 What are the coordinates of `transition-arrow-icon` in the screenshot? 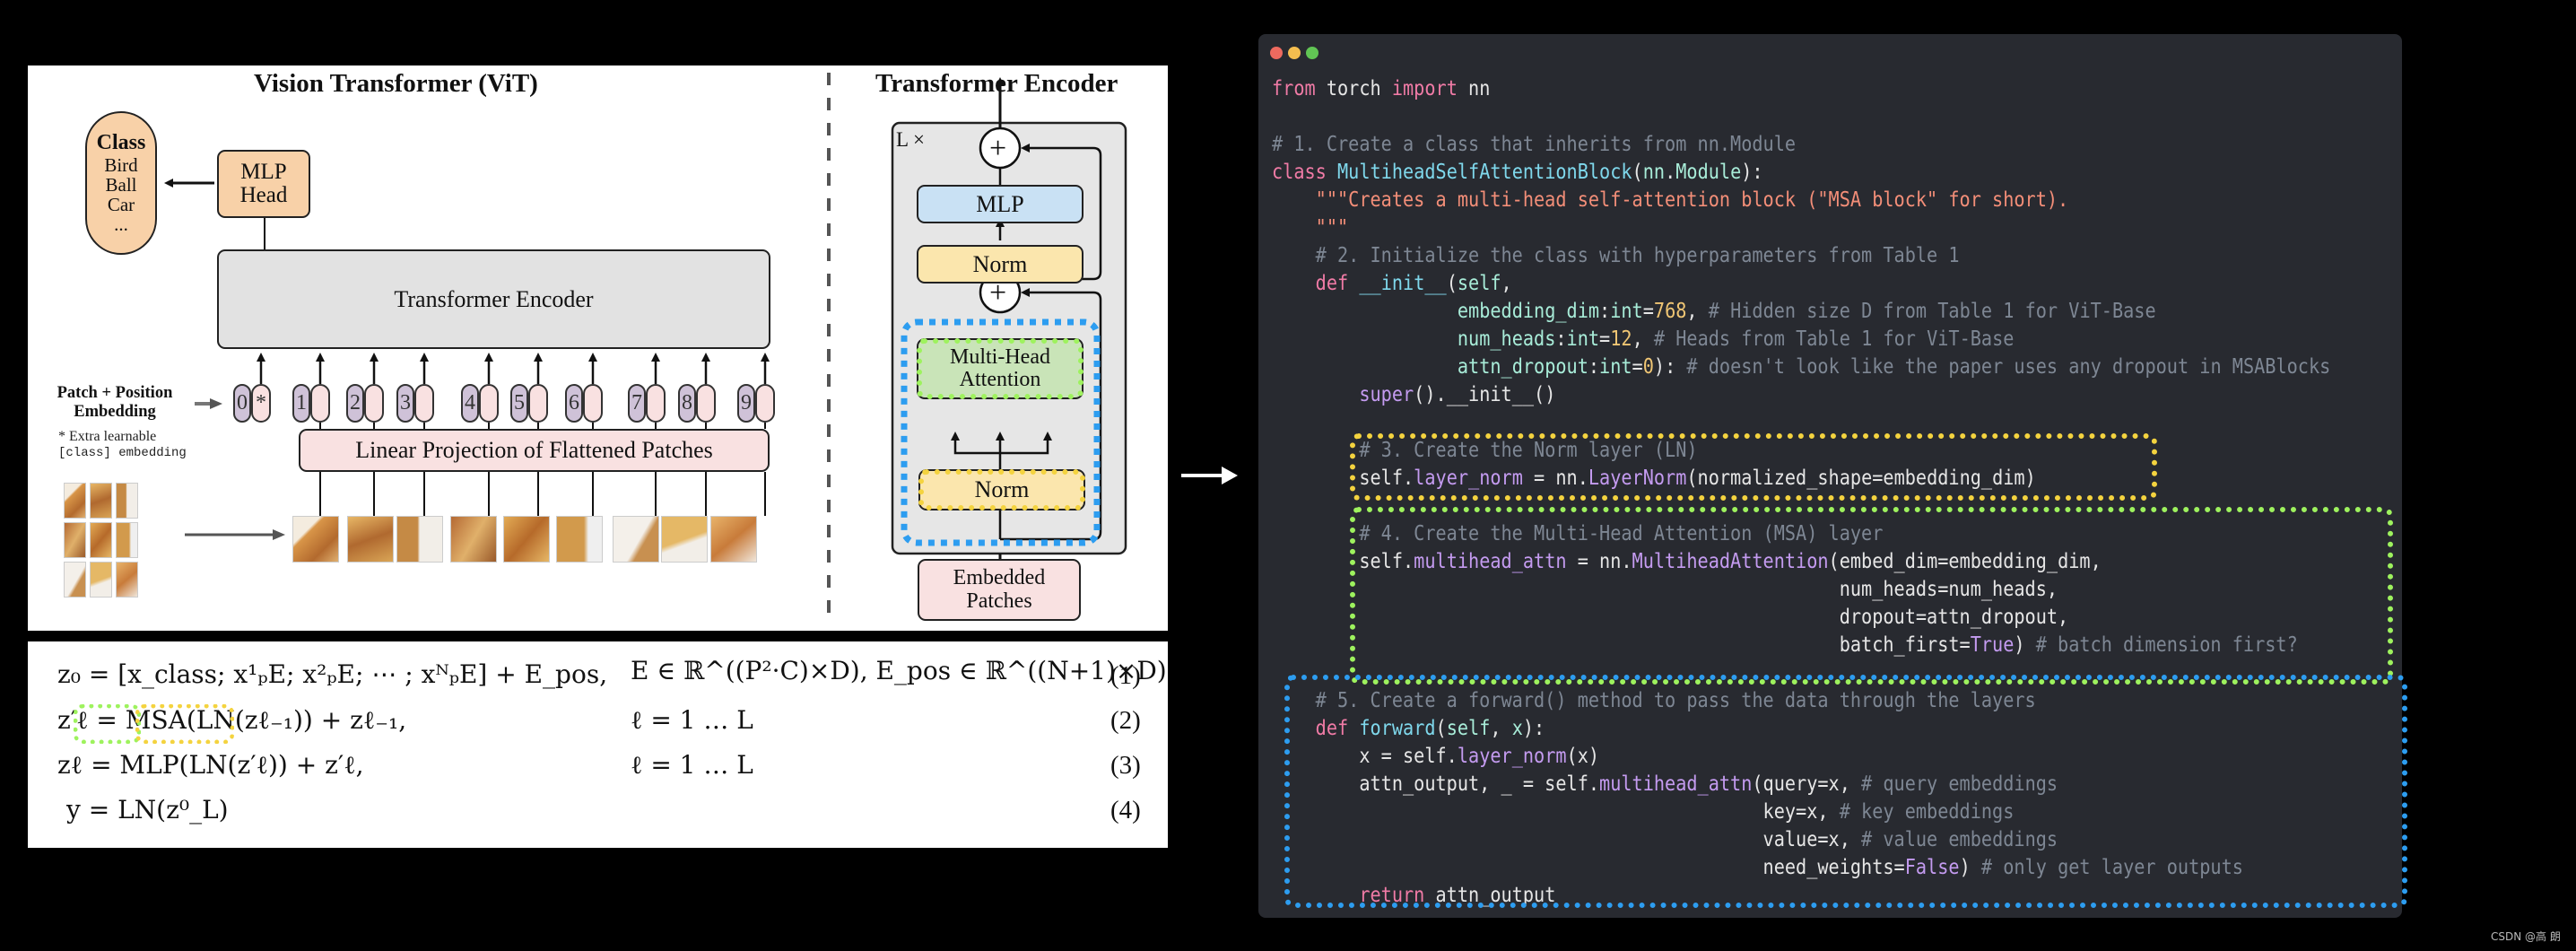 It's located at (1209, 475).